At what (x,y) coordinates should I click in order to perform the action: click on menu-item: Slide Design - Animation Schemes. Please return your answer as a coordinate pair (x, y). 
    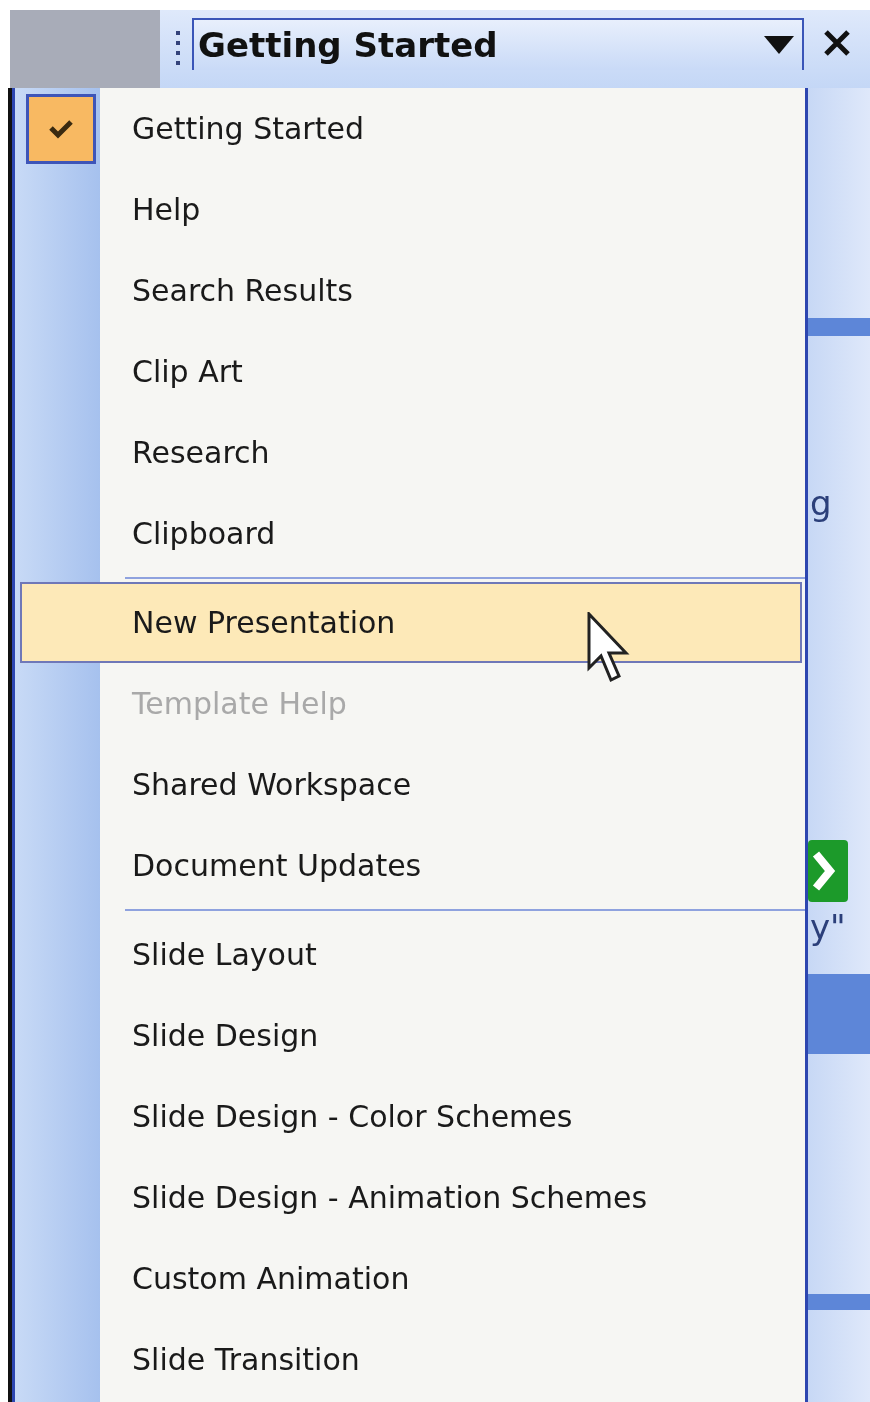
    Looking at the image, I should click on (411, 1197).